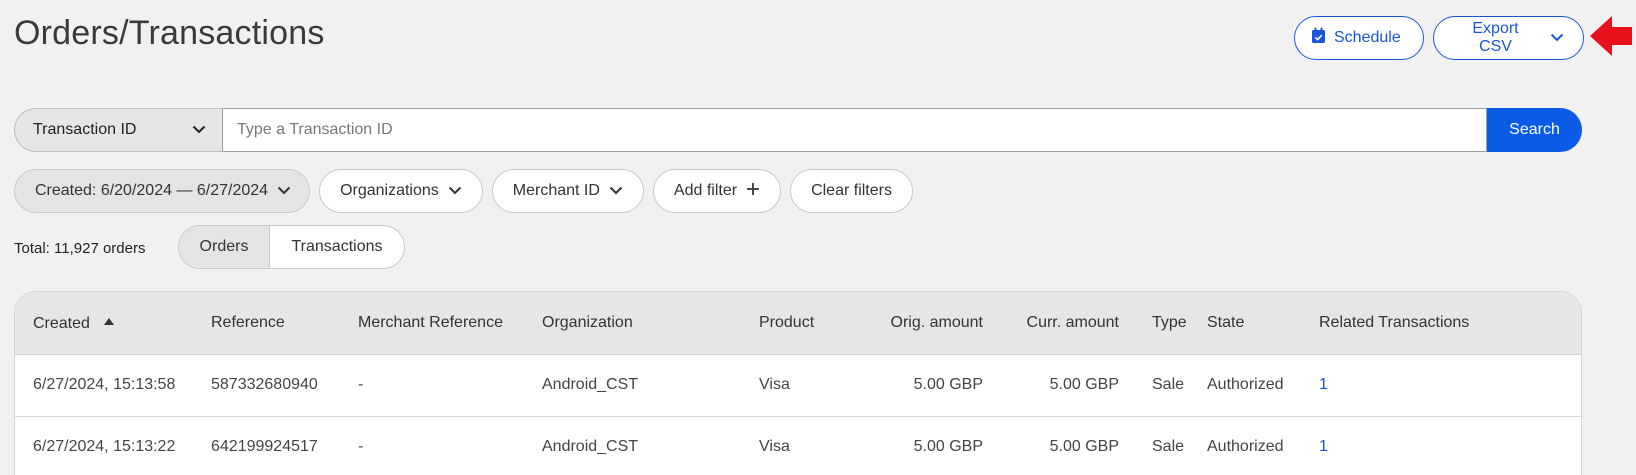 This screenshot has height=475, width=1636. I want to click on clear-filters-button: Clear filters, so click(851, 191).